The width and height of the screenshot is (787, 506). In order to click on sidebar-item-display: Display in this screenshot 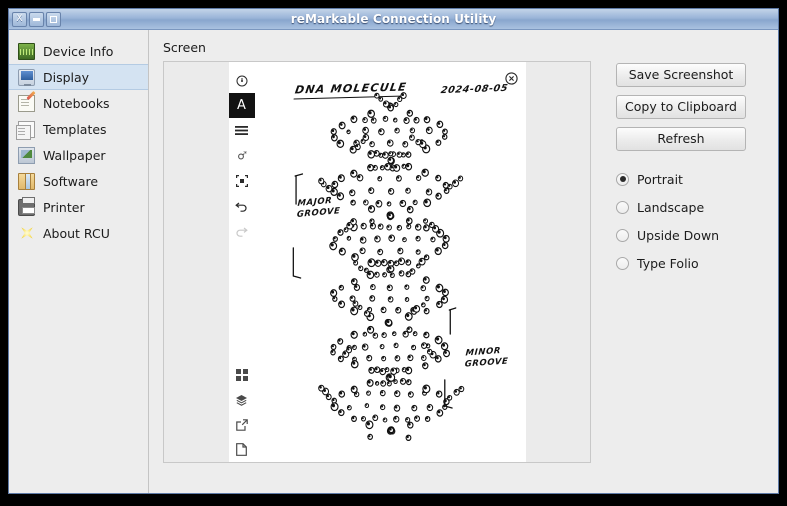, I will do `click(78, 77)`.